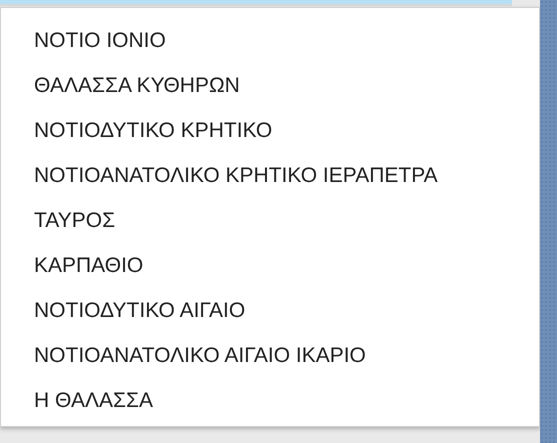  What do you see at coordinates (286, 130) in the screenshot?
I see `dropdown-option: ΝΟΤΙΟΔΥΤΙΚΟ ΚΡΗΤΙΚΟ` at bounding box center [286, 130].